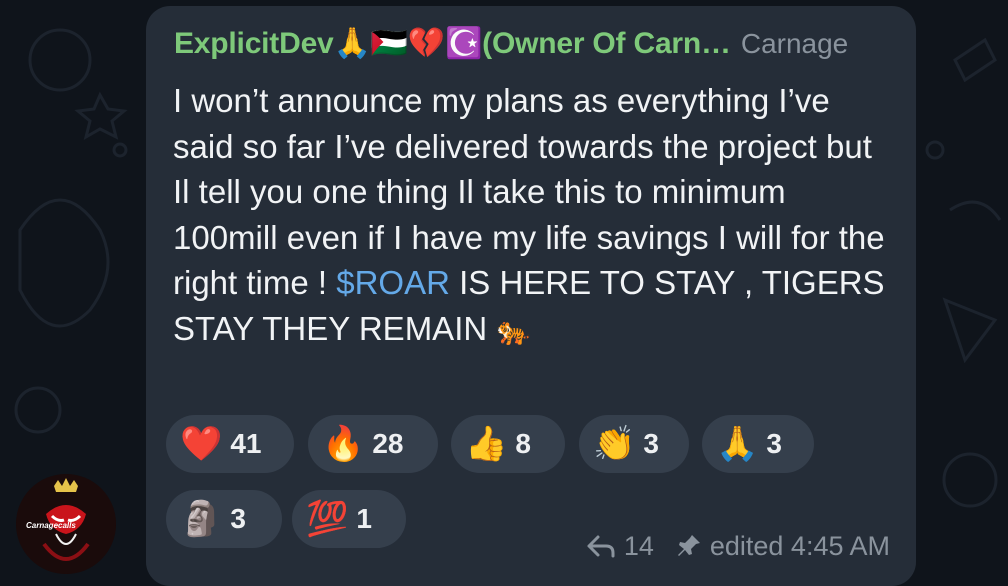 The height and width of the screenshot is (586, 1008). What do you see at coordinates (486, 444) in the screenshot?
I see `thumbs-up-icon: 👍` at bounding box center [486, 444].